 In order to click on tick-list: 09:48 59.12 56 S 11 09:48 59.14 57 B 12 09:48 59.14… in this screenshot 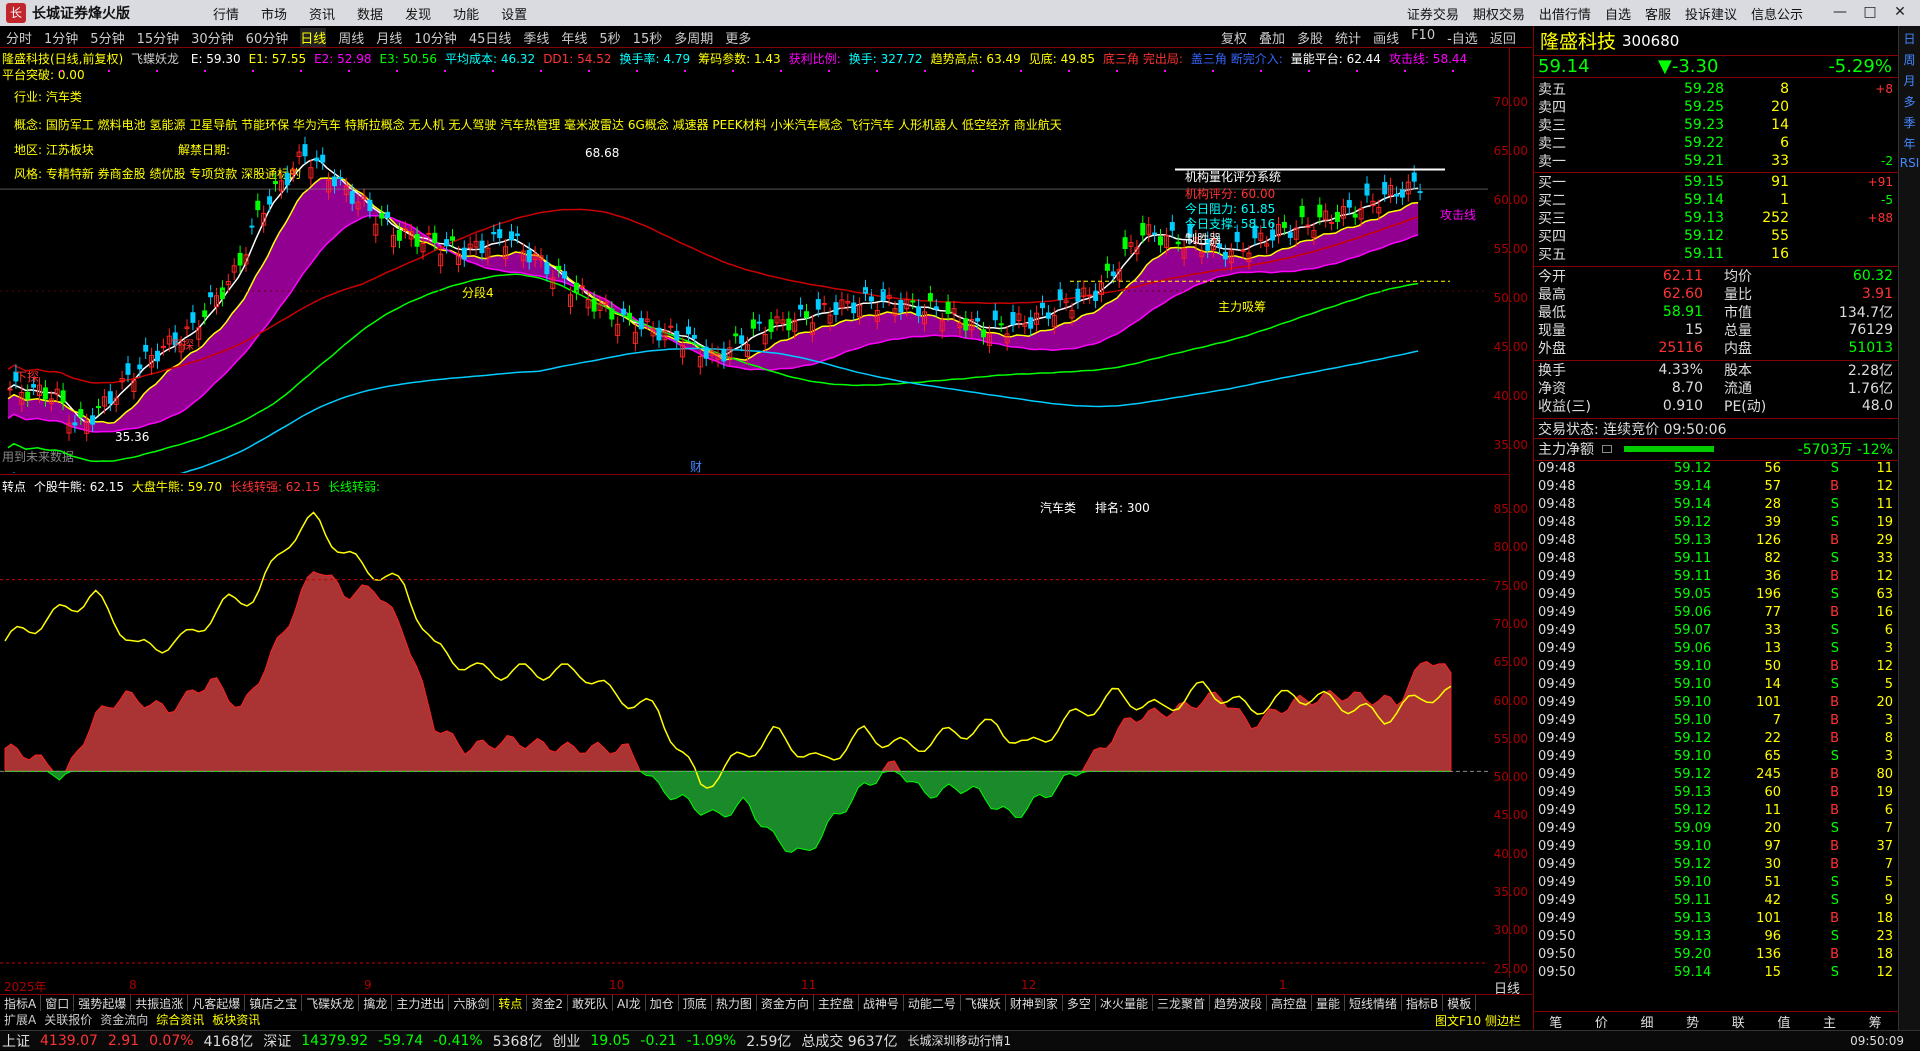, I will do `click(1716, 721)`.